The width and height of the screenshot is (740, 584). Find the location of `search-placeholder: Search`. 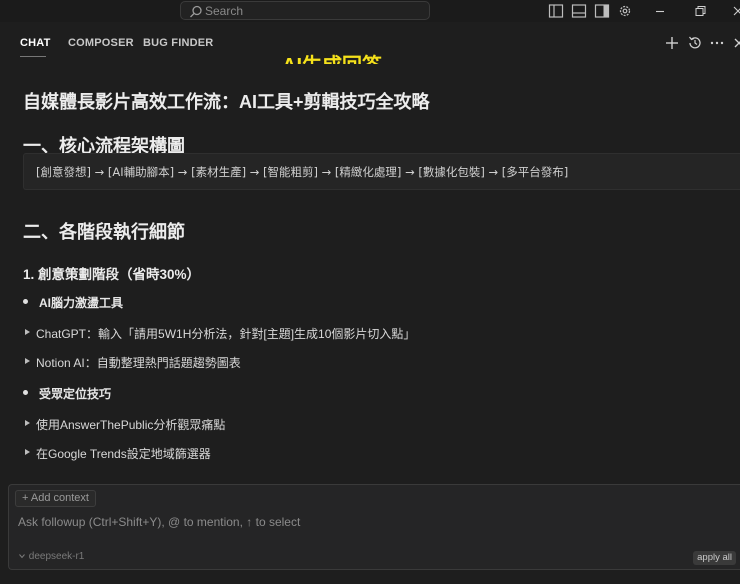

search-placeholder: Search is located at coordinates (224, 11).